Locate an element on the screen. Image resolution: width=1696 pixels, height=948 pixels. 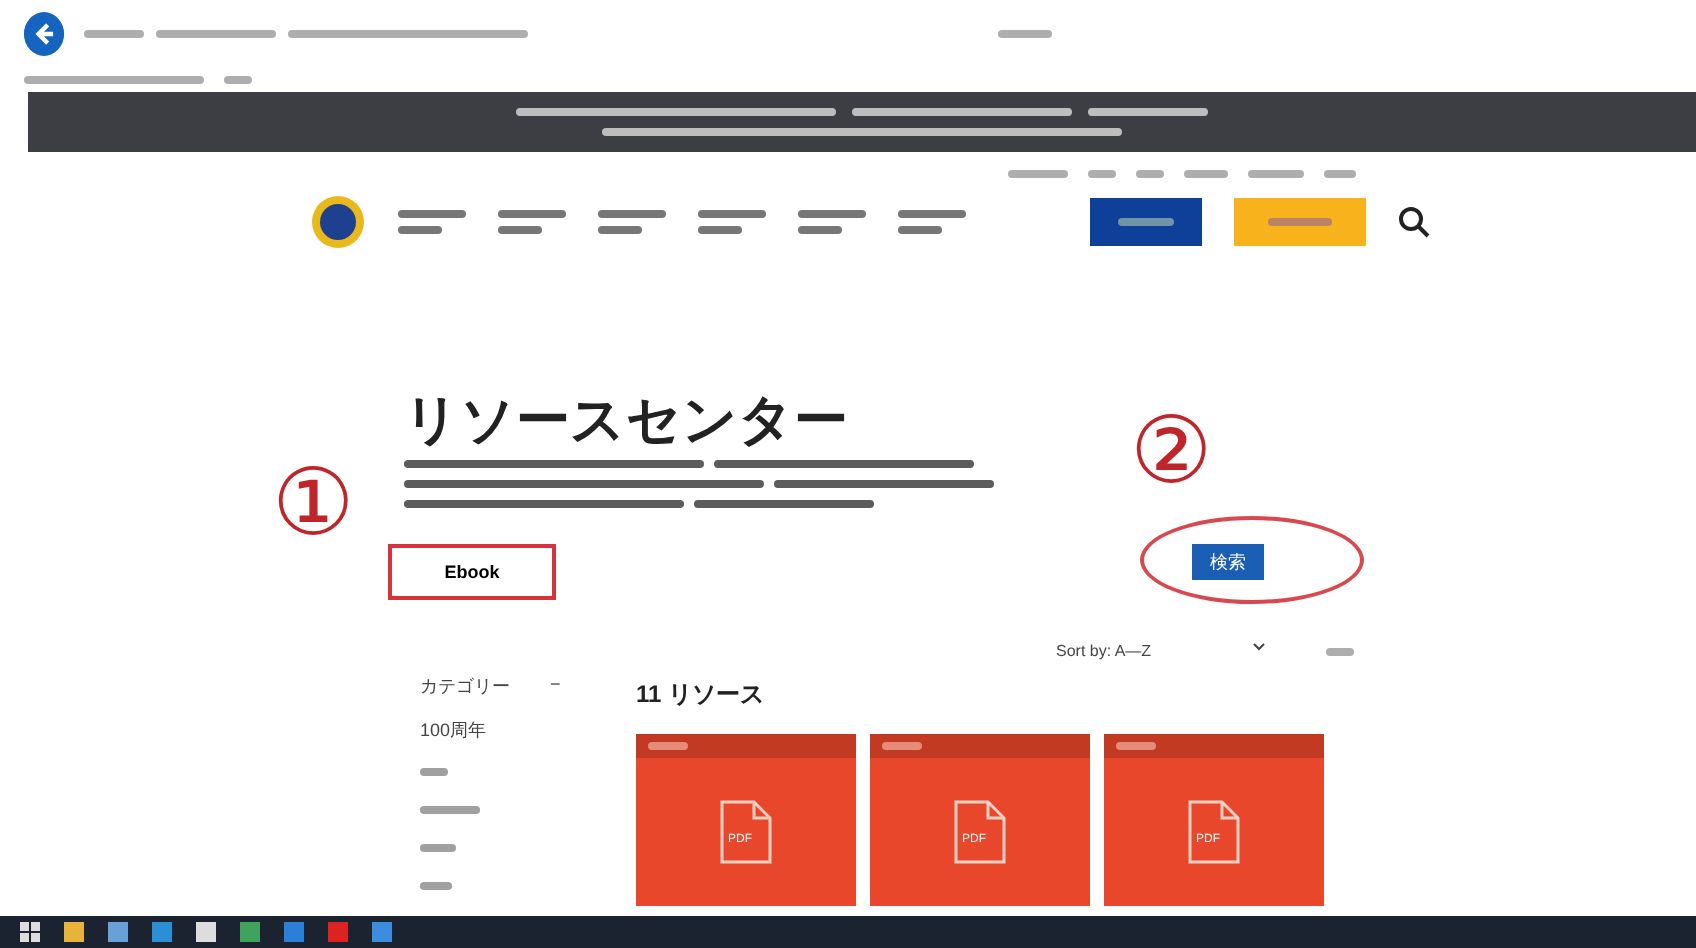
search-button: 検索 is located at coordinates (1228, 562).